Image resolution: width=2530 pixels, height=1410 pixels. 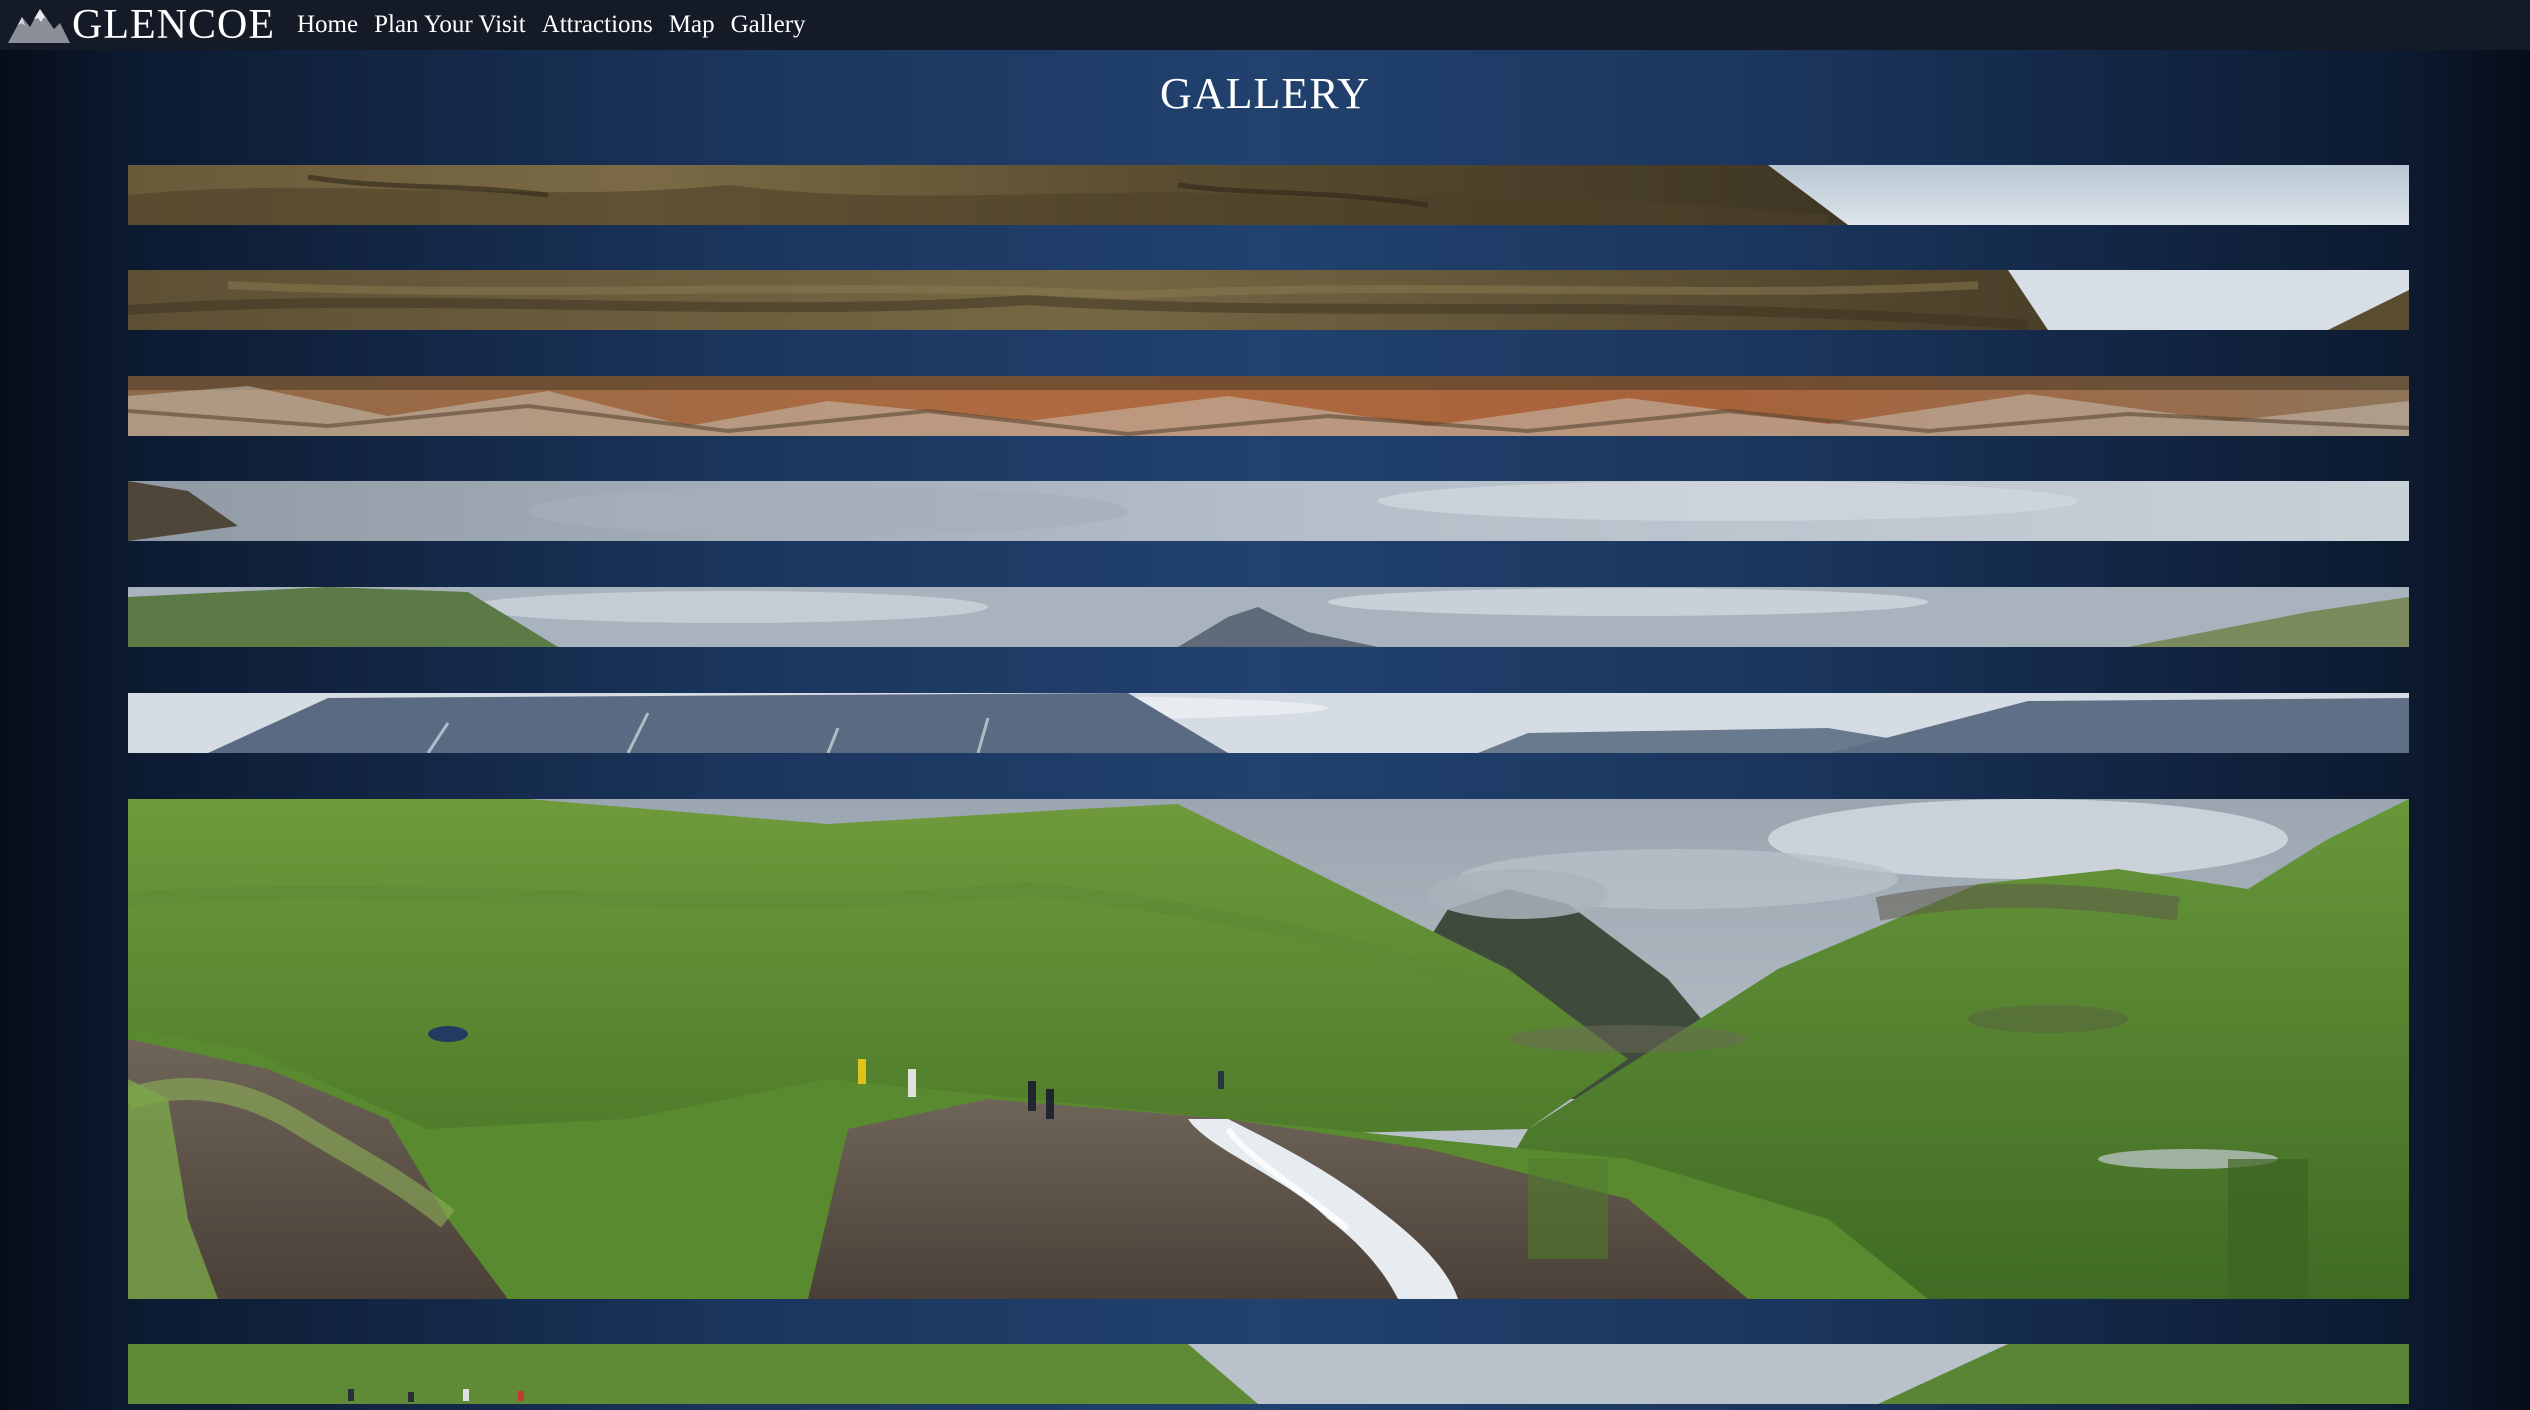 What do you see at coordinates (450, 25) in the screenshot?
I see `nav-link-plan-your-visit: Plan Your Visit` at bounding box center [450, 25].